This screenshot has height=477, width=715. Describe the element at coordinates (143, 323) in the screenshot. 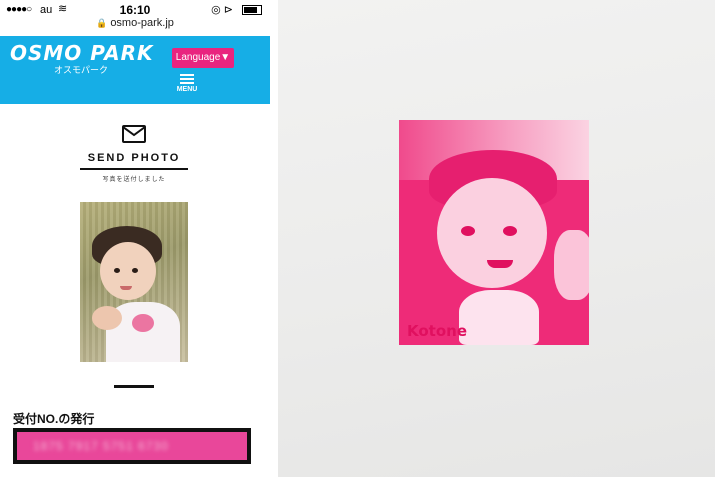

I see `photo-shirt-print` at that location.